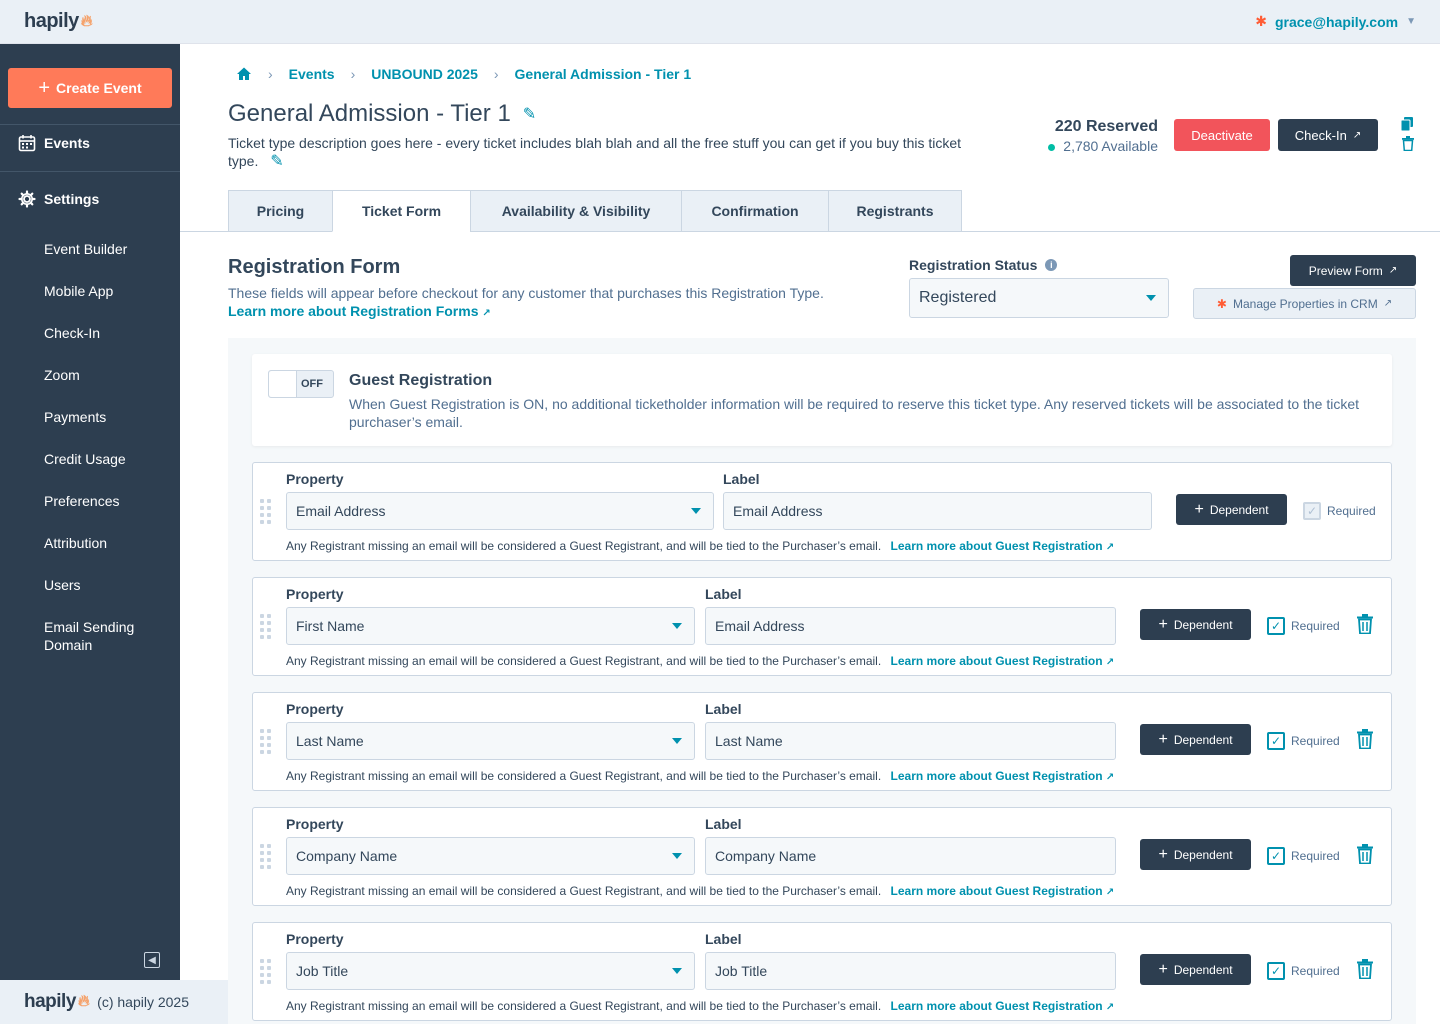 The height and width of the screenshot is (1024, 1440). What do you see at coordinates (58, 199) in the screenshot?
I see `sidebar-item-settings: Settings` at bounding box center [58, 199].